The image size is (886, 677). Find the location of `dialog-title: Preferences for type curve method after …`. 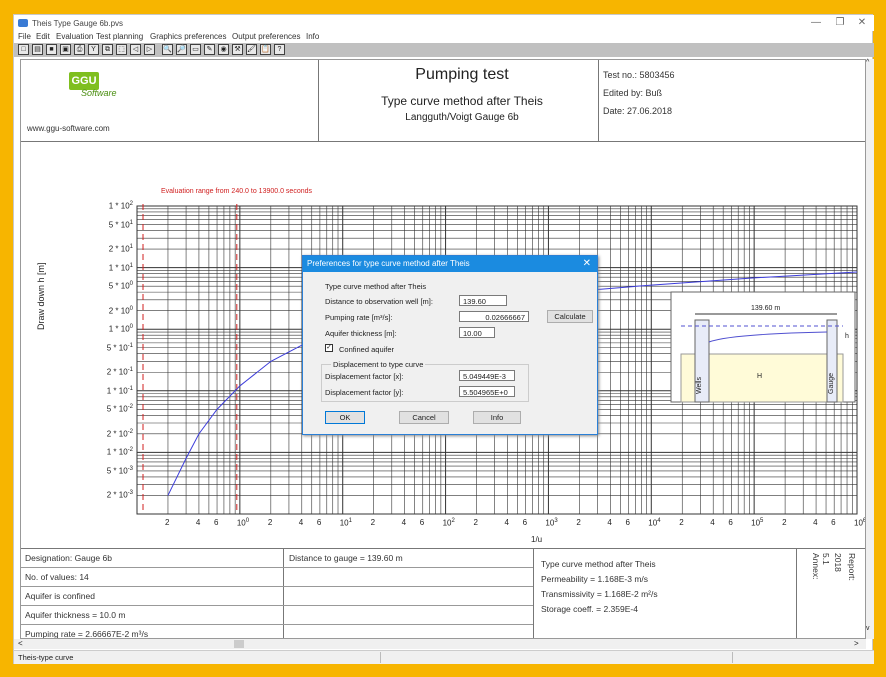

dialog-title: Preferences for type curve method after … is located at coordinates (388, 263).